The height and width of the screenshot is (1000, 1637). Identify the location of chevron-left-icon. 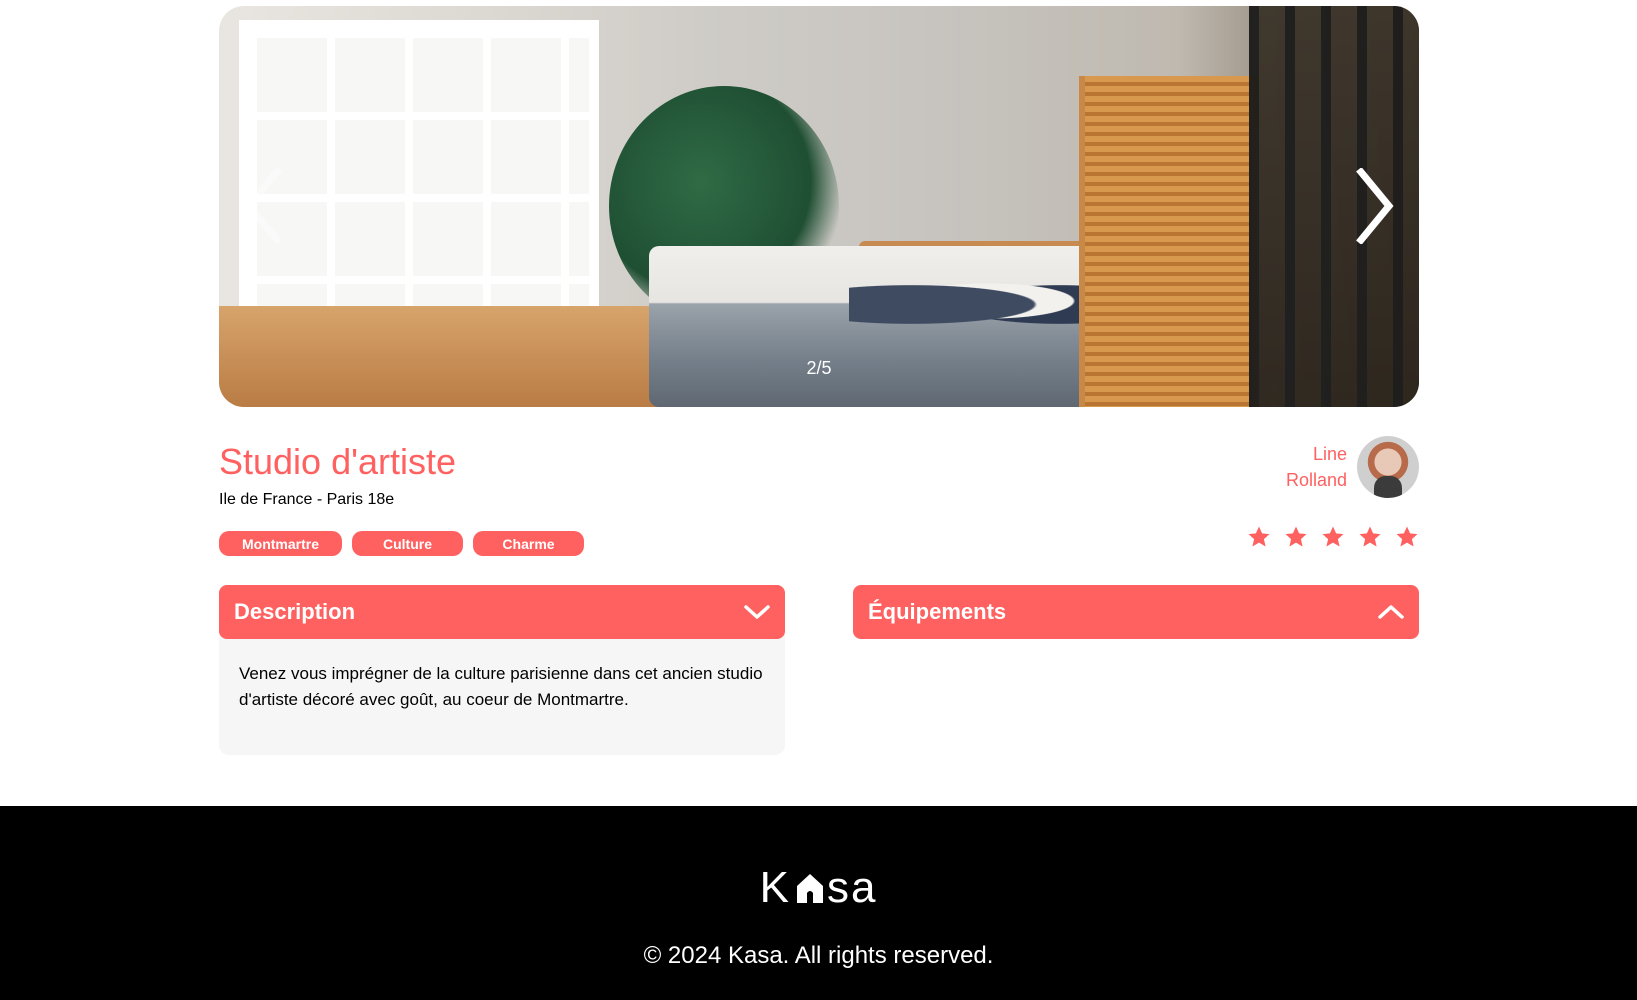
(263, 206).